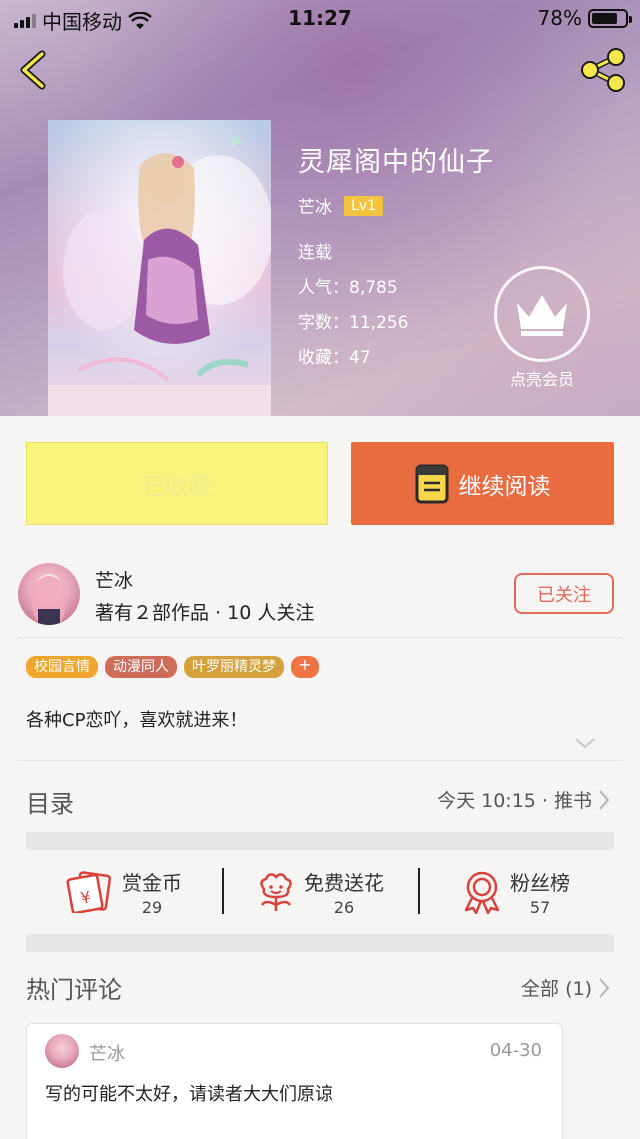  Describe the element at coordinates (344, 883) in the screenshot. I see `send-flower-label: 免费送花` at that location.